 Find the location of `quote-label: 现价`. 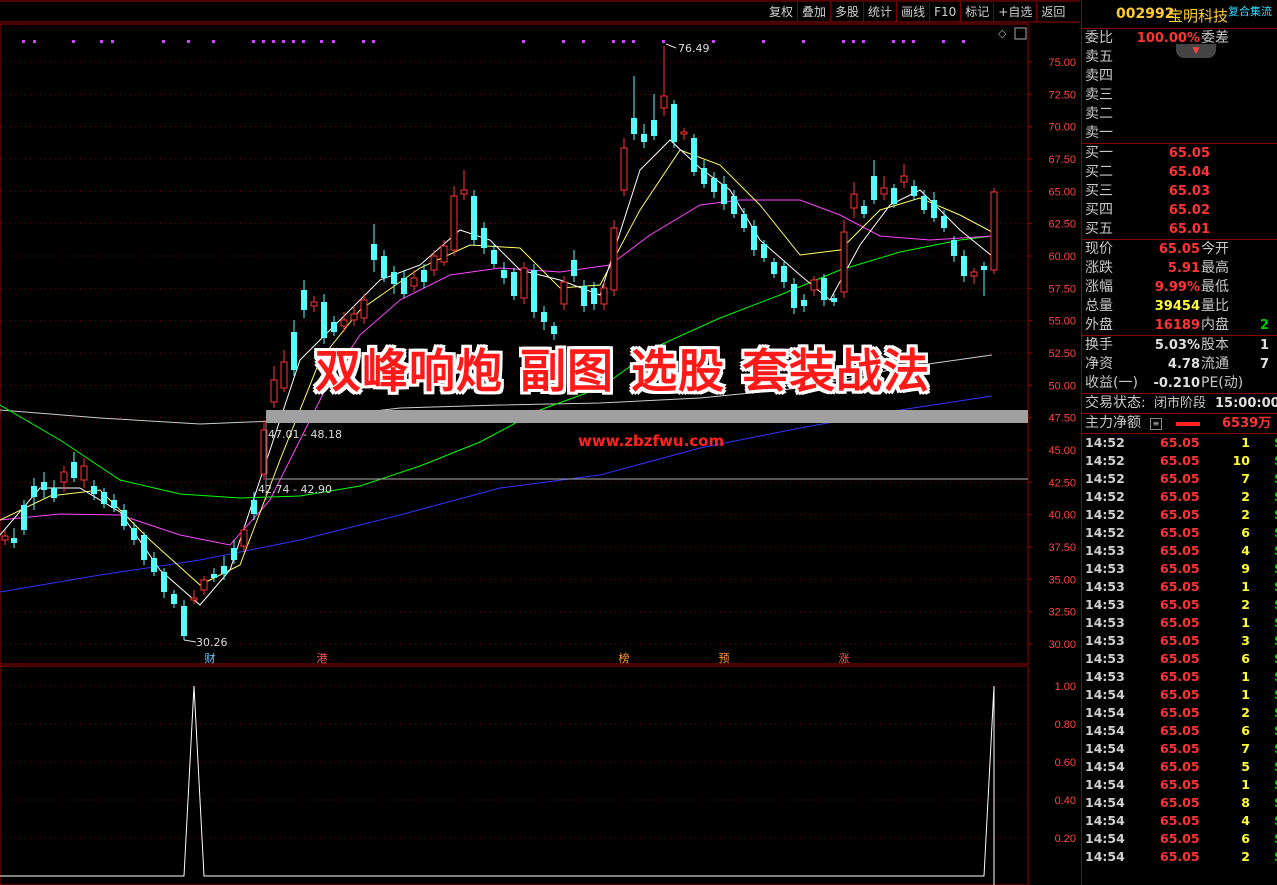

quote-label: 现价 is located at coordinates (1099, 249).